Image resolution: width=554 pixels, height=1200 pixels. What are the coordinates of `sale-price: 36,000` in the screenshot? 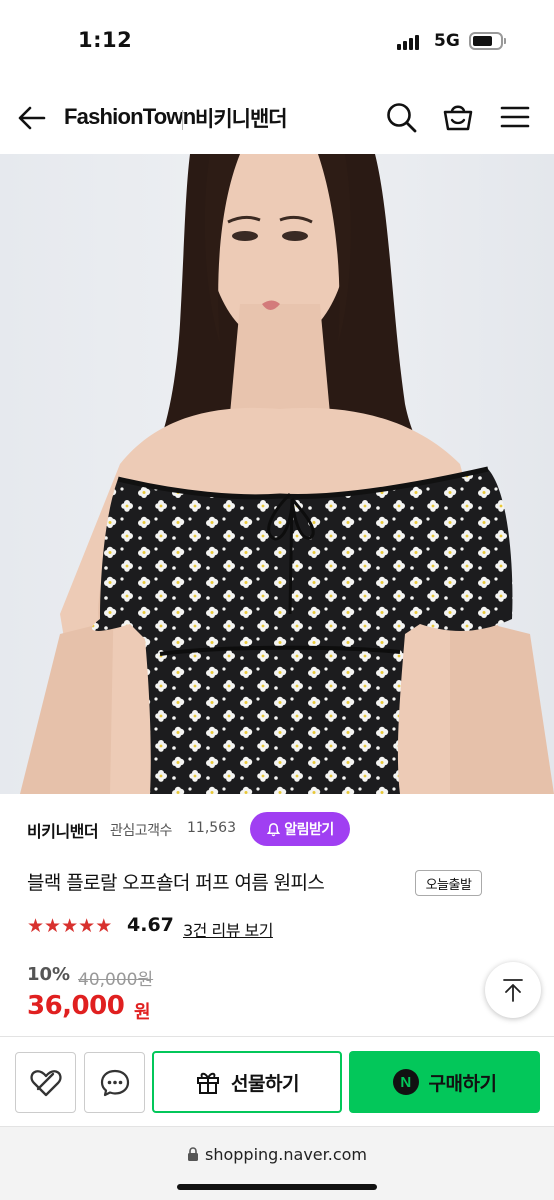 It's located at (76, 1006).